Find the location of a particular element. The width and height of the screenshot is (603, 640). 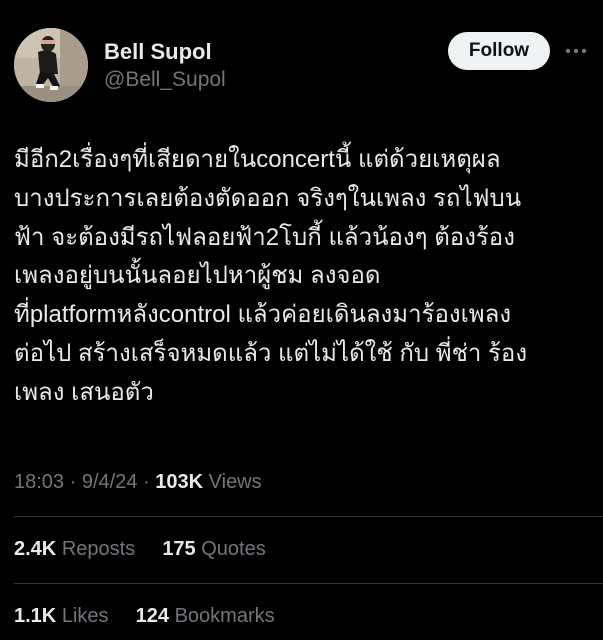

quotes-count: 175 is located at coordinates (179, 549).